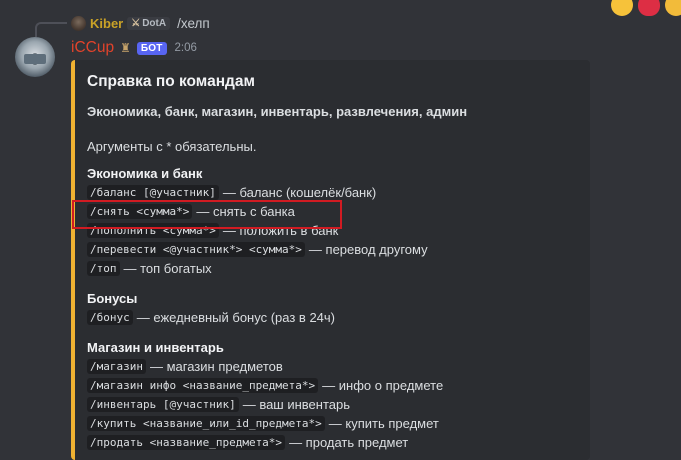 This screenshot has height=460, width=681. What do you see at coordinates (332, 366) in the screenshot?
I see `command-row: /магазин — магазин предметов` at bounding box center [332, 366].